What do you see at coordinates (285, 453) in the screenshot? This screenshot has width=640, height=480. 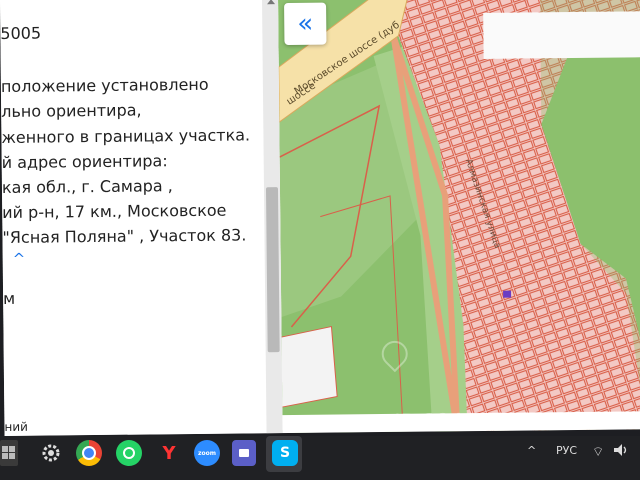 I see `skype-icon: S` at bounding box center [285, 453].